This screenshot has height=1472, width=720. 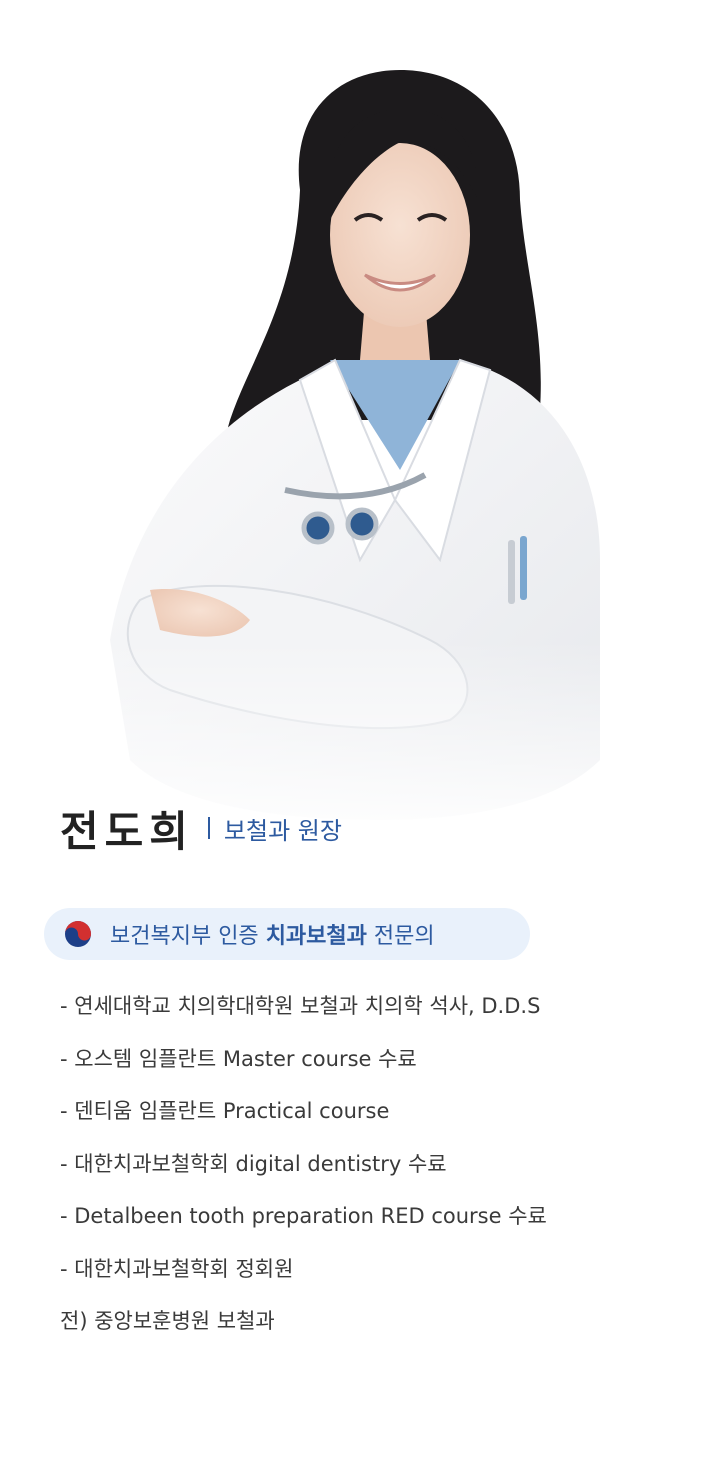 I want to click on cert-specialty: 치과보철과, so click(x=316, y=936).